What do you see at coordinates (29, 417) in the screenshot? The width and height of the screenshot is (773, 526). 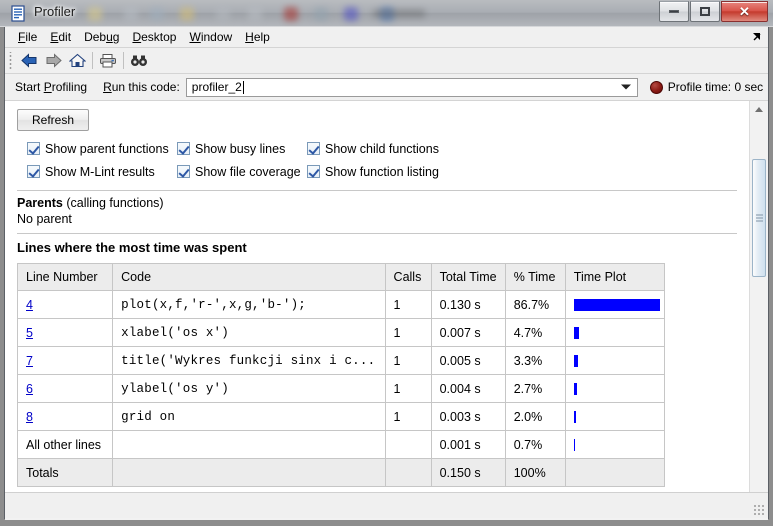 I see `line-number-link: 8` at bounding box center [29, 417].